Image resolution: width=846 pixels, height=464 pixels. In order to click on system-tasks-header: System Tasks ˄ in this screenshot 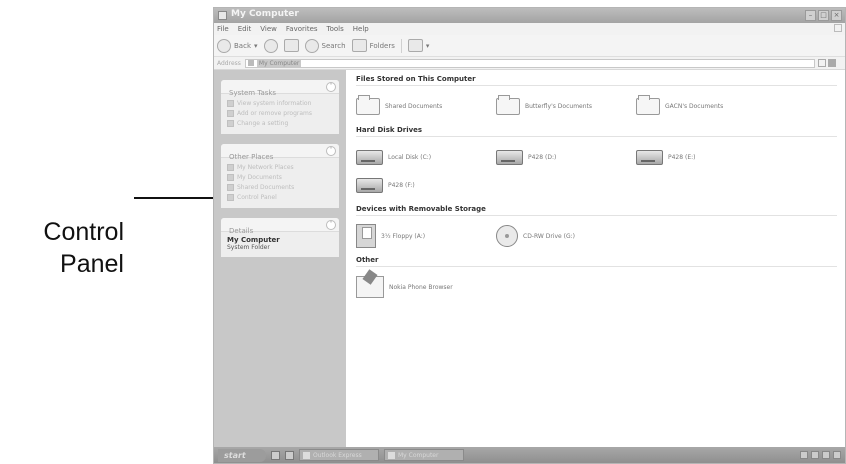, I will do `click(280, 88)`.